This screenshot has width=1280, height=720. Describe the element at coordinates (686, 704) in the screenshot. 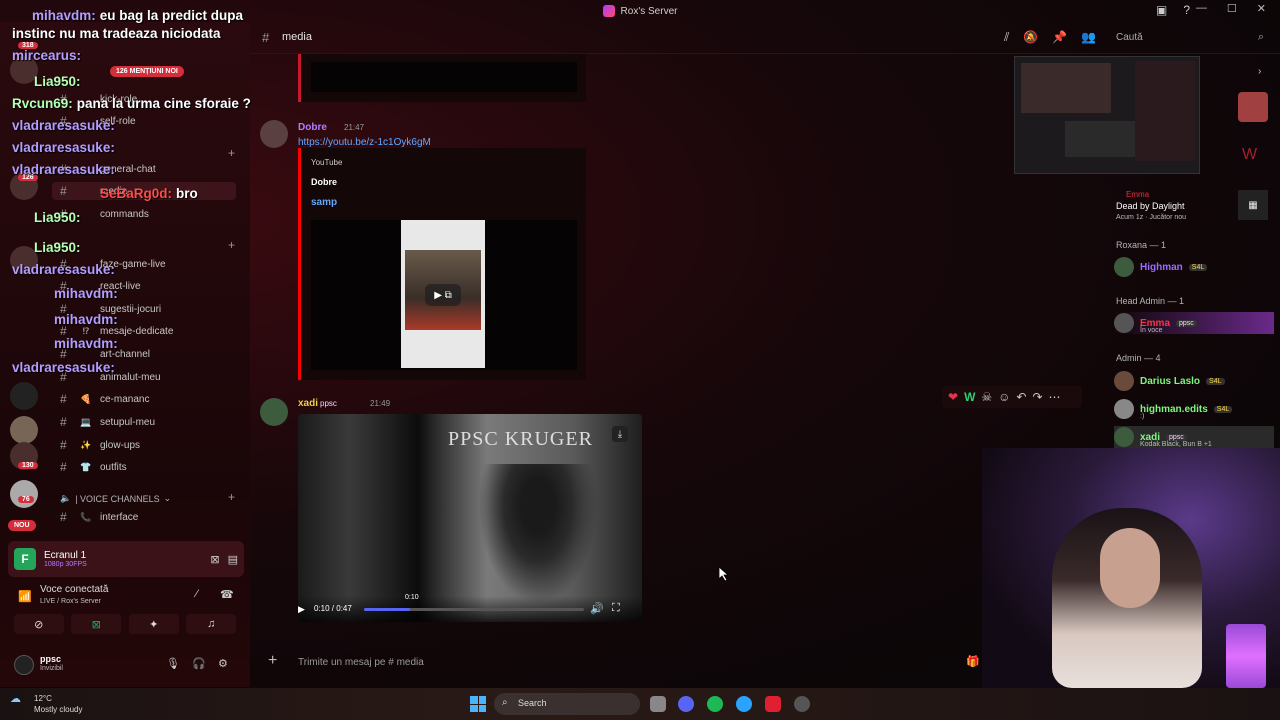

I see `discord-icon` at that location.